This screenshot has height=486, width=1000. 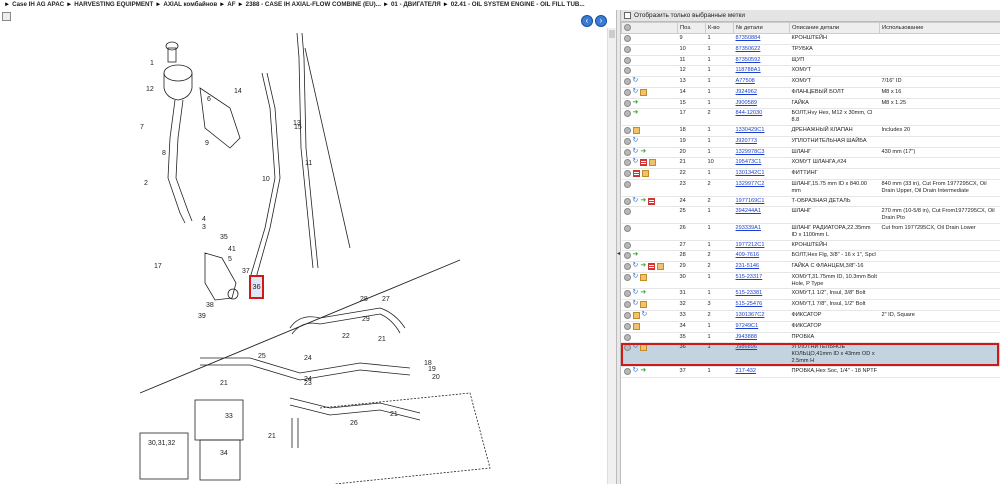 What do you see at coordinates (364, 299) in the screenshot?
I see `diagram-callout: 28` at bounding box center [364, 299].